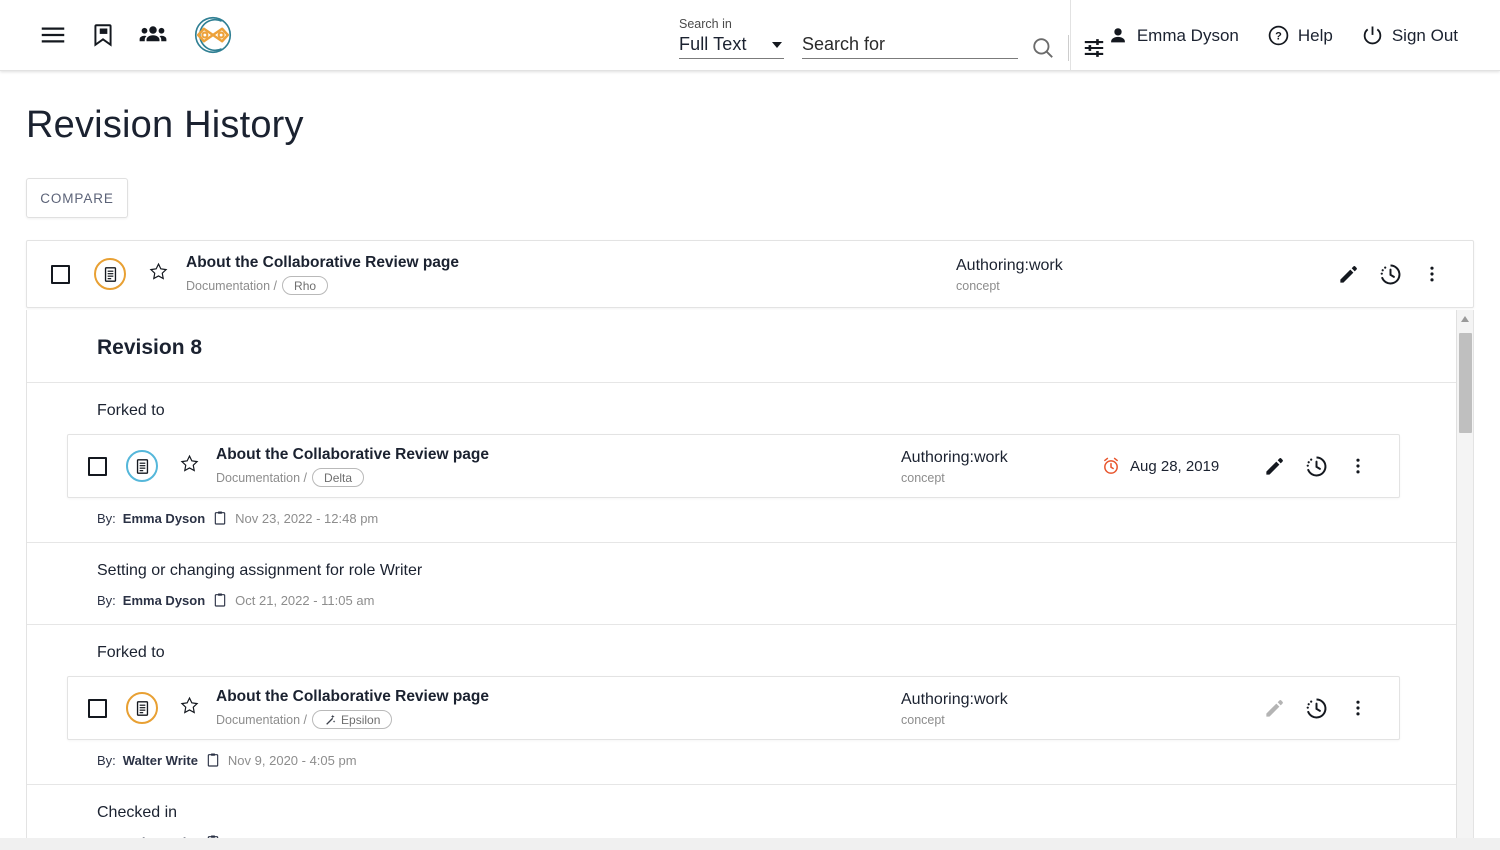  I want to click on bookmark-icon, so click(103, 35).